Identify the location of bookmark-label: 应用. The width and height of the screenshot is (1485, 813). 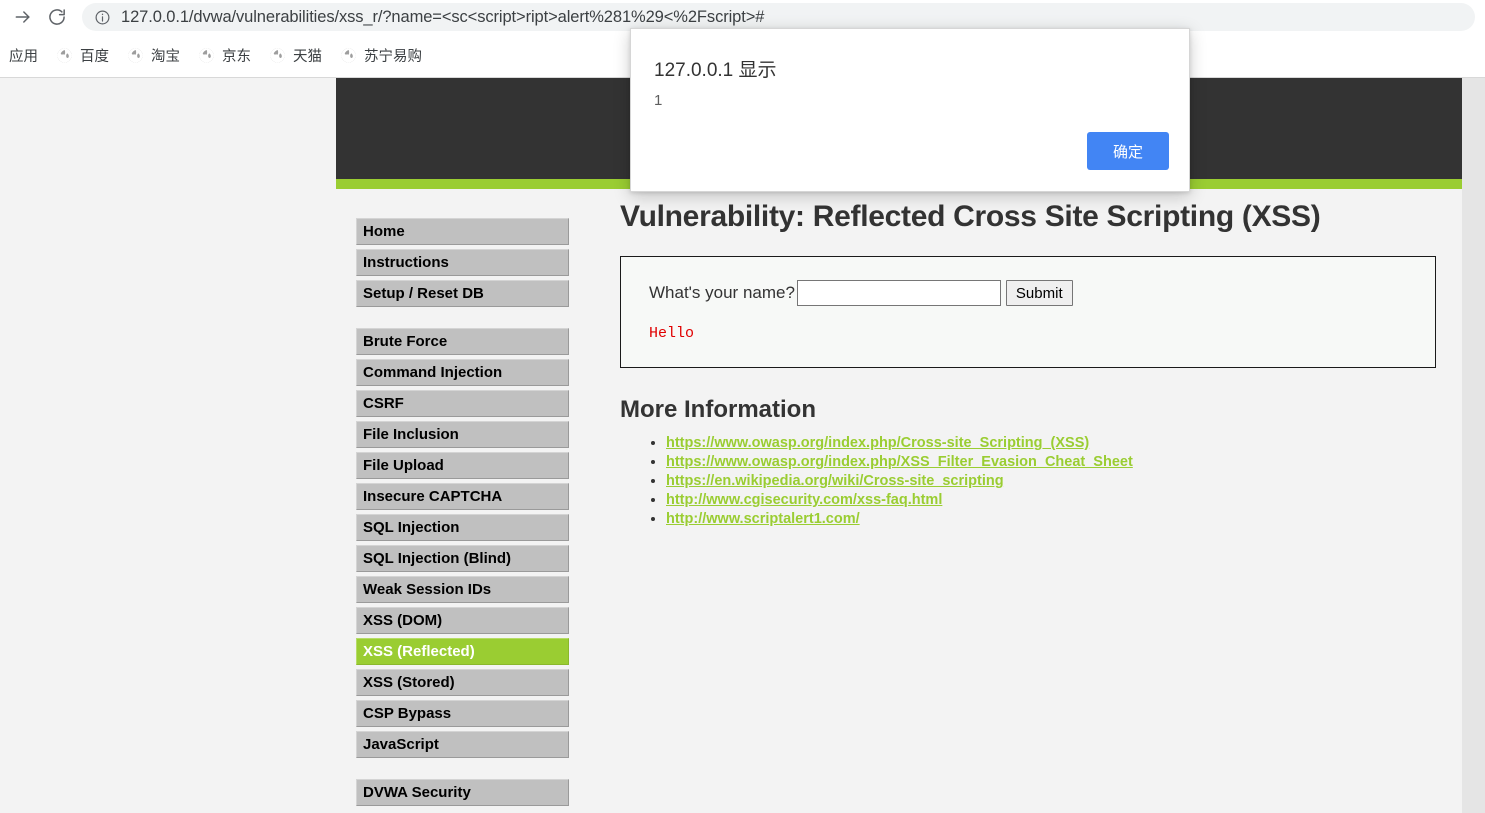
(23, 56).